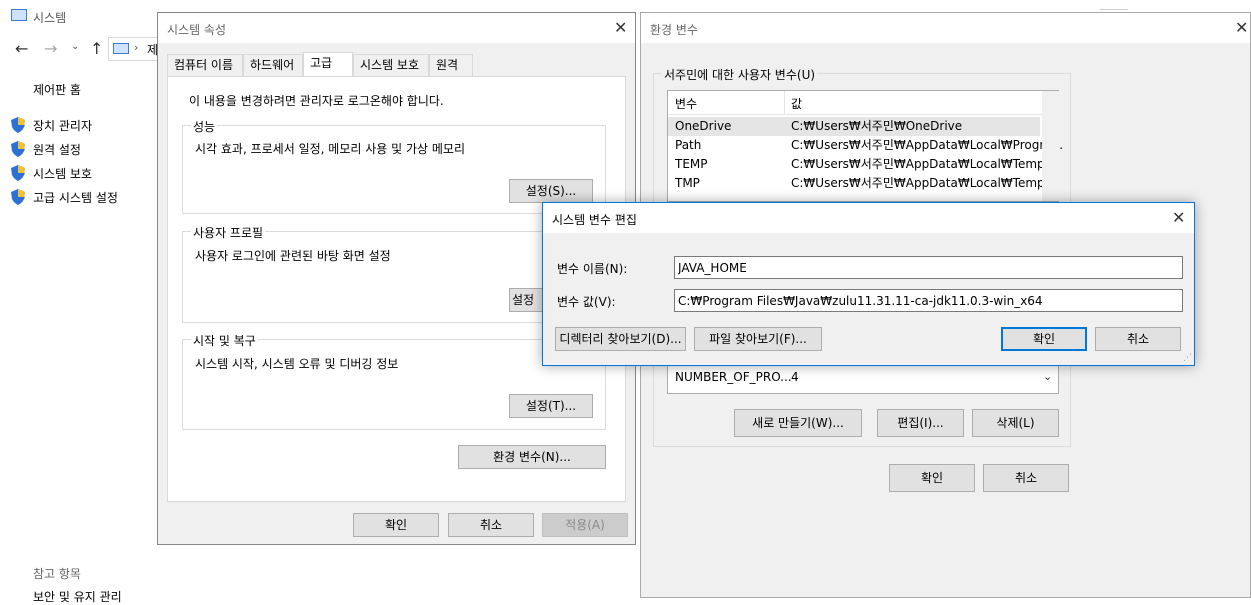 The image size is (1251, 605). Describe the element at coordinates (784, 103) in the screenshot. I see `column-divider` at that location.